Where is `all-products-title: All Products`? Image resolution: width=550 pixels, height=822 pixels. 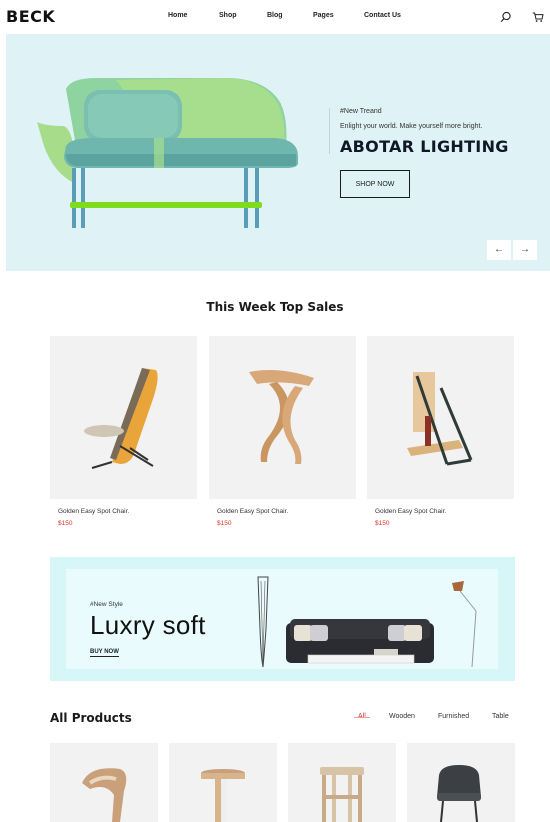
all-products-title: All Products is located at coordinates (91, 718).